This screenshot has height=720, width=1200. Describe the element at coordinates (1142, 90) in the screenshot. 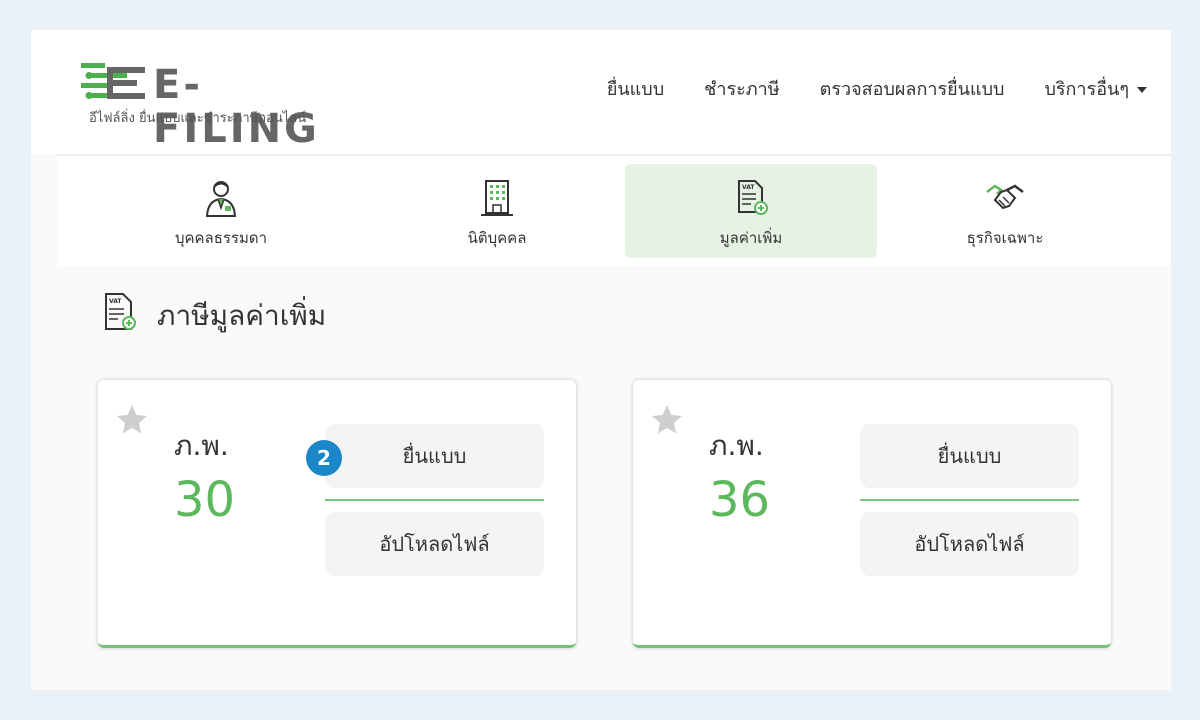

I see `chevron-down-icon` at that location.